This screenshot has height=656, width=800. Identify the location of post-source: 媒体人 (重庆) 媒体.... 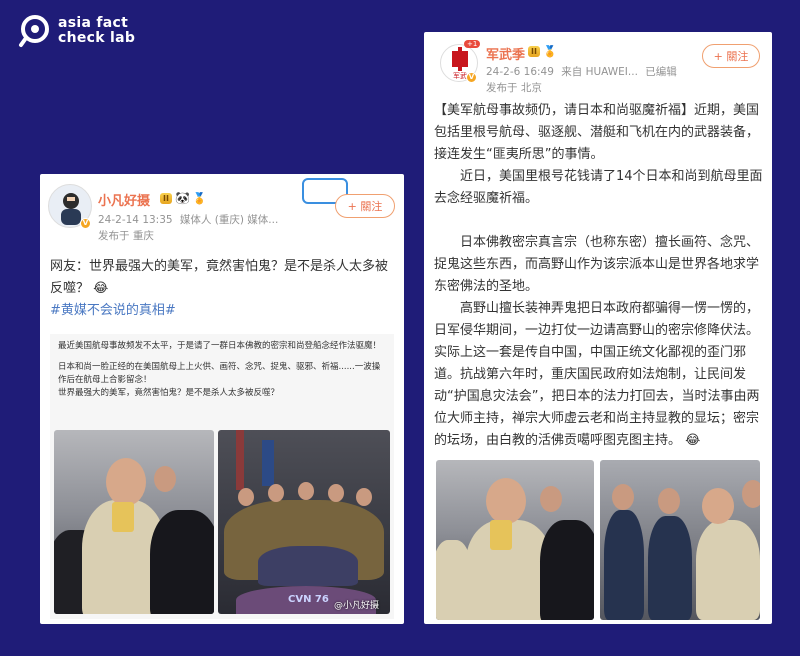
(229, 220).